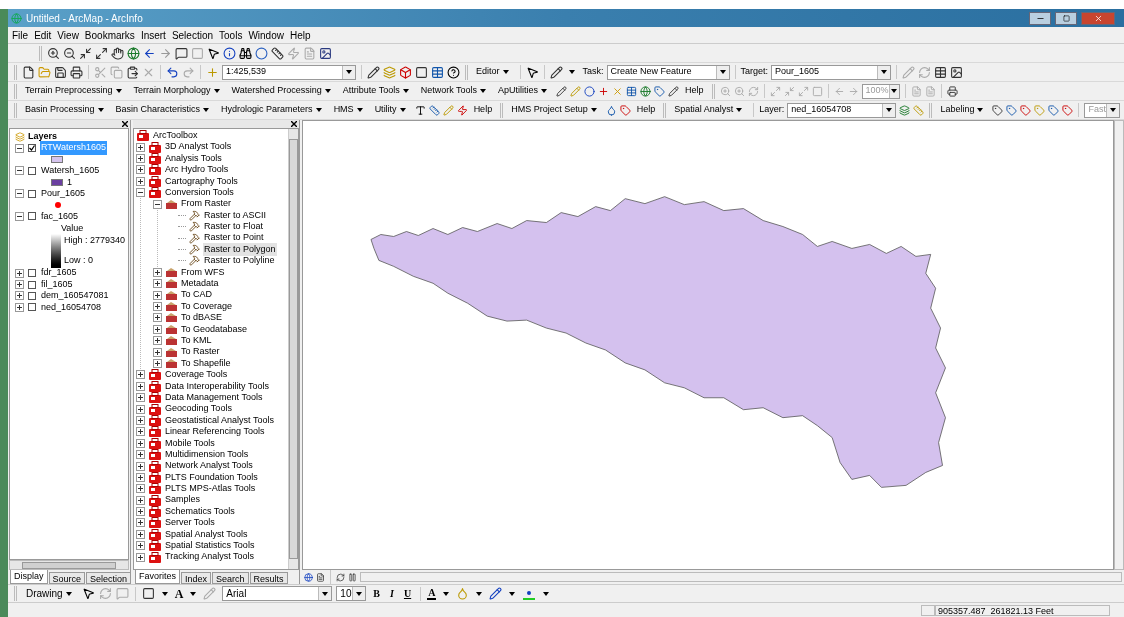 This screenshot has height=617, width=1124. What do you see at coordinates (50, 593) in the screenshot?
I see `toolbar-menu: Drawing` at bounding box center [50, 593].